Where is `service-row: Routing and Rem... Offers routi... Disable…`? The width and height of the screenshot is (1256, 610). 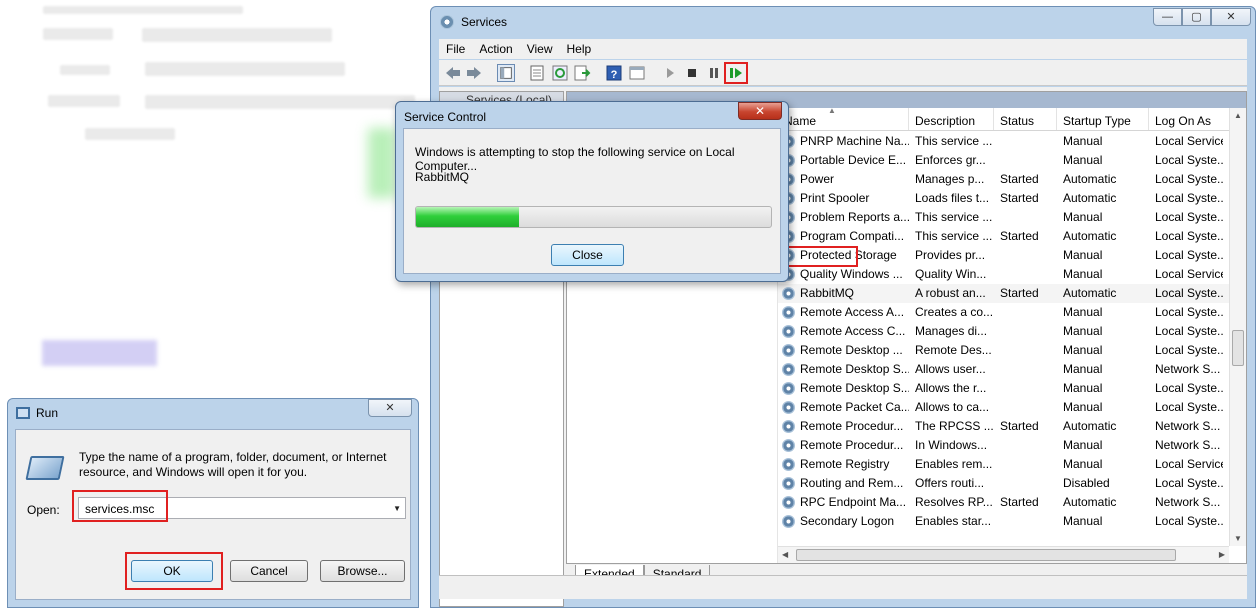
service-row: Routing and Rem... Offers routi... Disable… is located at coordinates (1012, 483).